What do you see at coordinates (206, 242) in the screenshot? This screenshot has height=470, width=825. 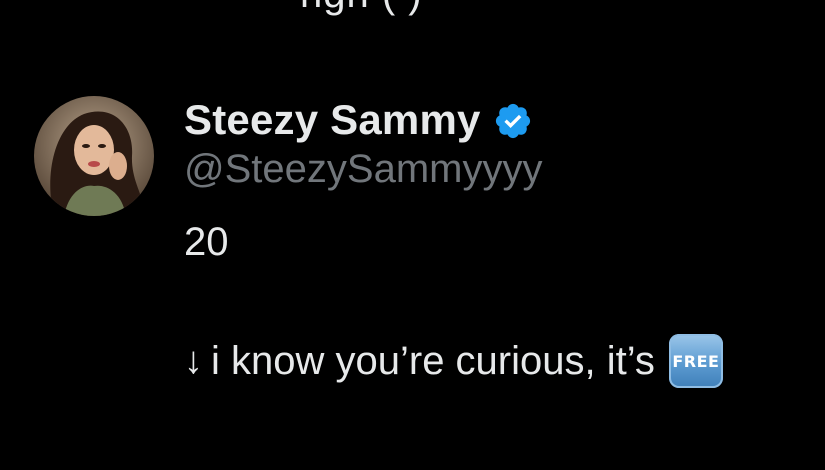 I see `tweet-text-line-1: 20` at bounding box center [206, 242].